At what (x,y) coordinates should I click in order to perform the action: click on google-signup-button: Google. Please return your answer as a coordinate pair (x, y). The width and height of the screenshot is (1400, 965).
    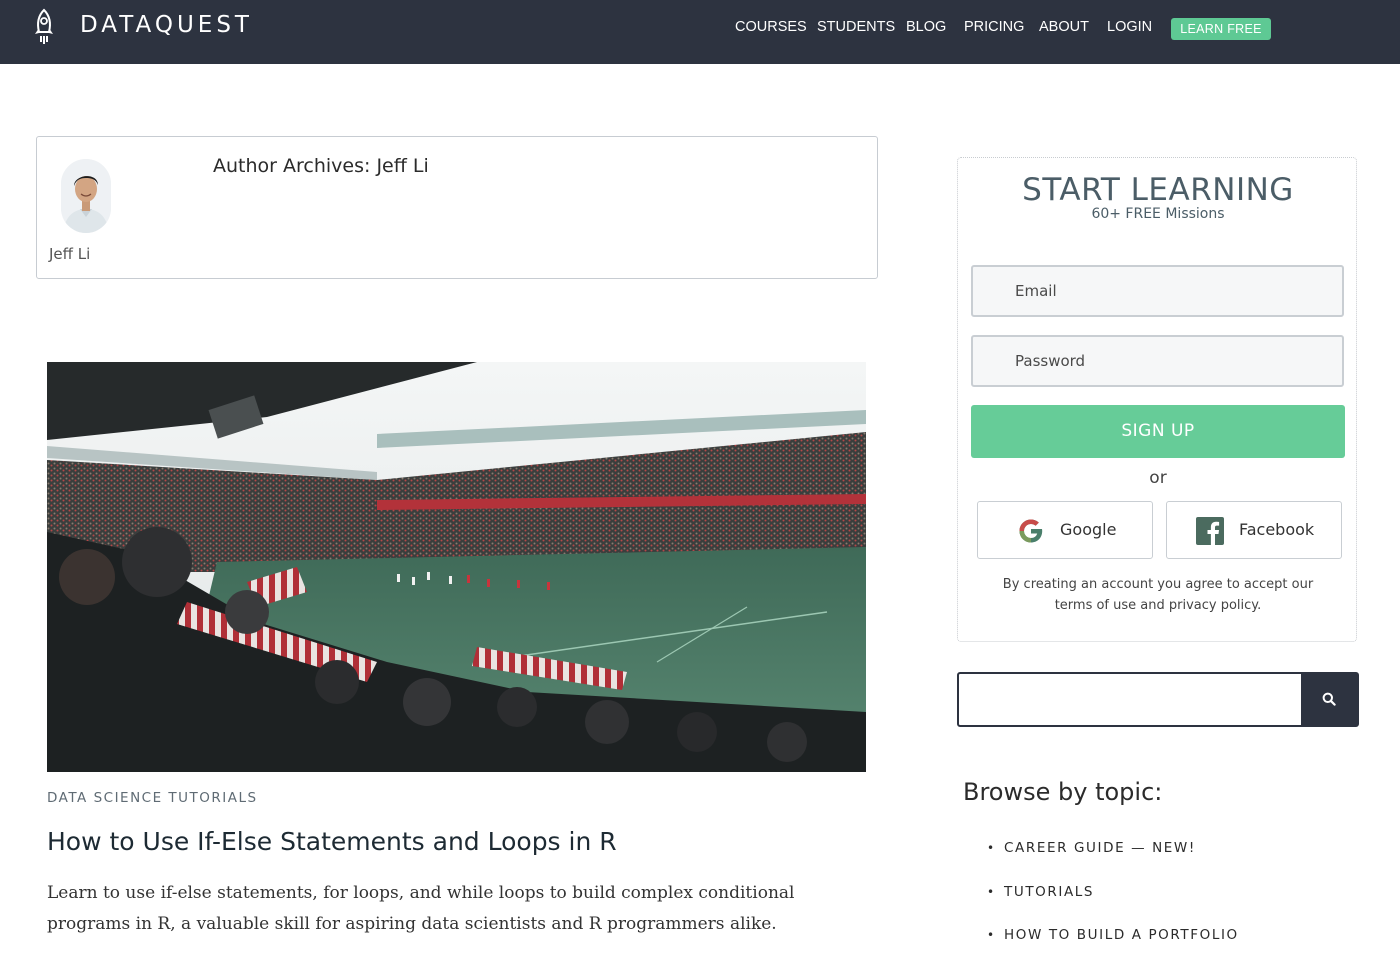
    Looking at the image, I should click on (1065, 530).